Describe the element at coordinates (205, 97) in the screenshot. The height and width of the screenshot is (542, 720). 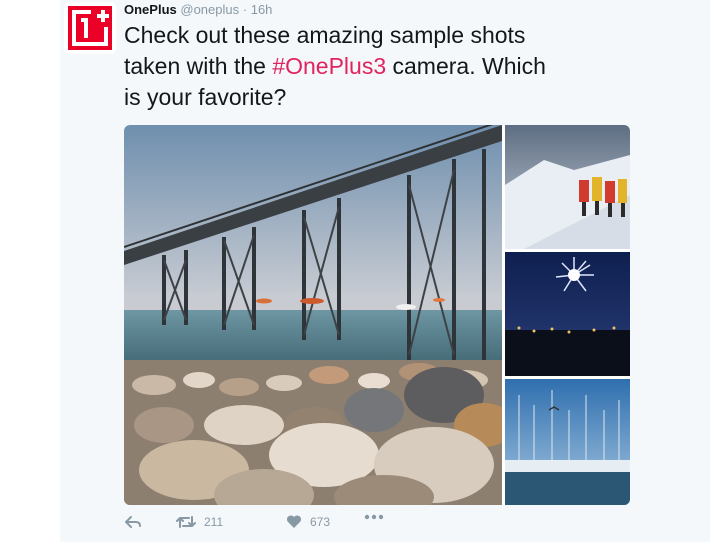
I see `tweet-text-line: is your favorite?` at that location.